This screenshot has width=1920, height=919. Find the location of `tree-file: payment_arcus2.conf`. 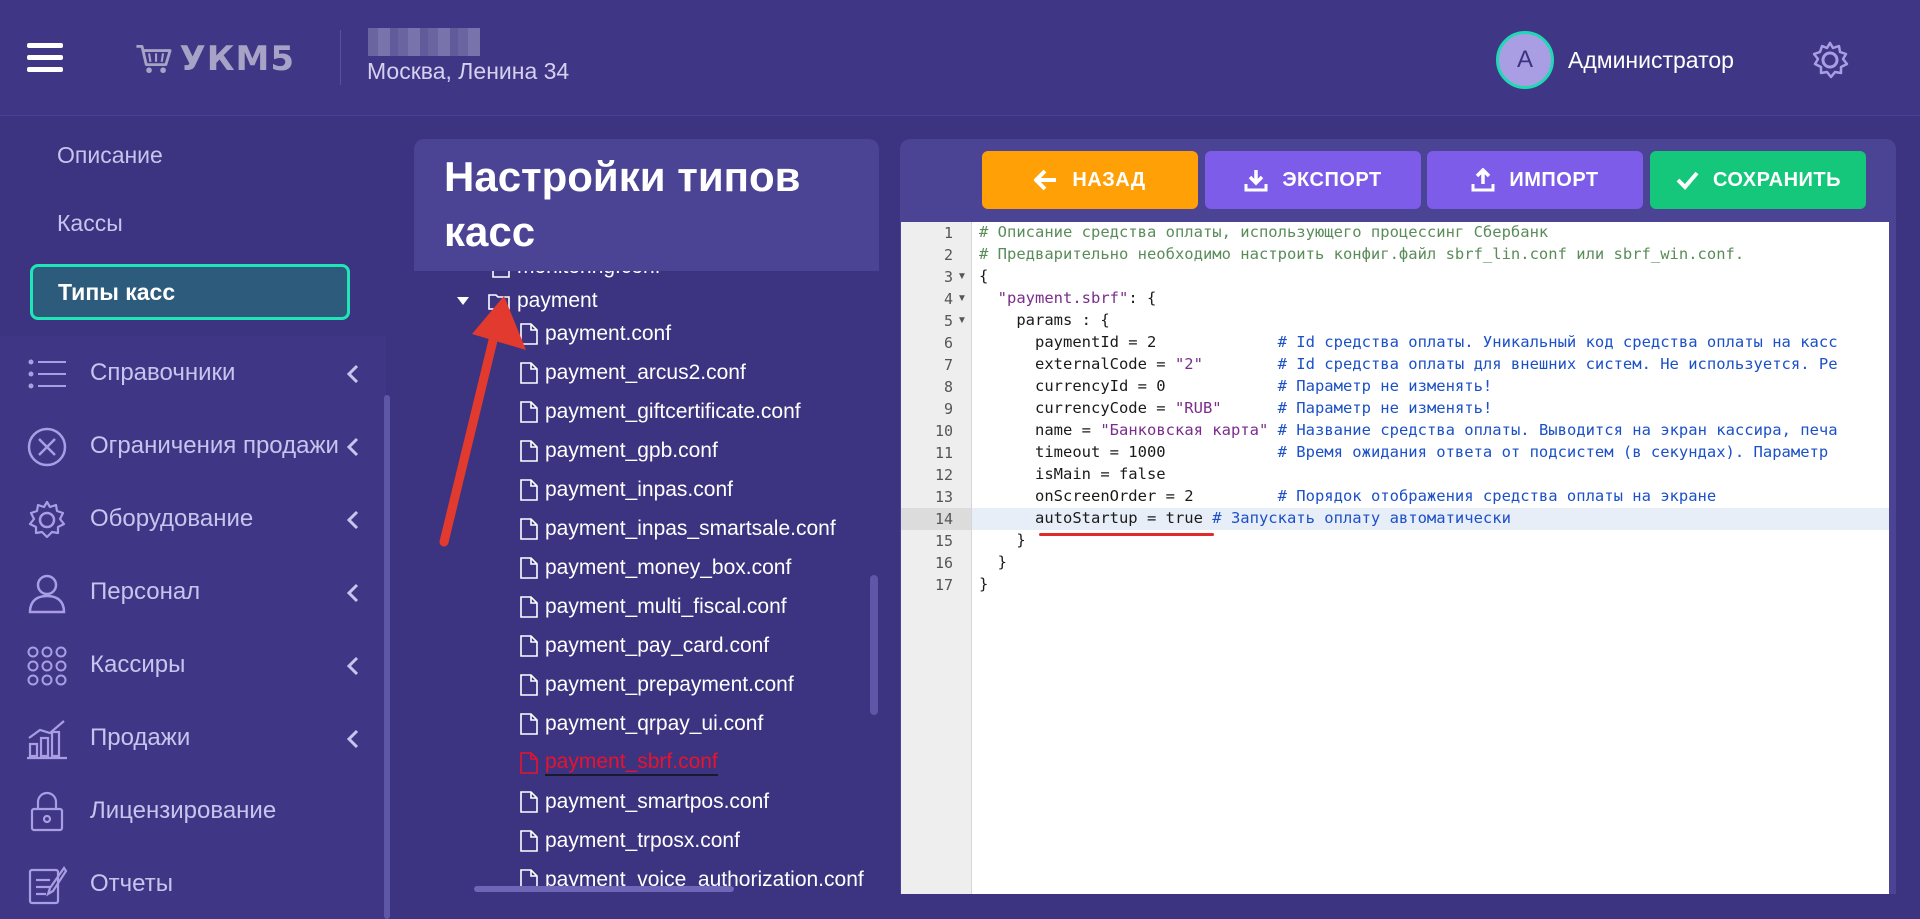

tree-file: payment_arcus2.conf is located at coordinates (633, 373).